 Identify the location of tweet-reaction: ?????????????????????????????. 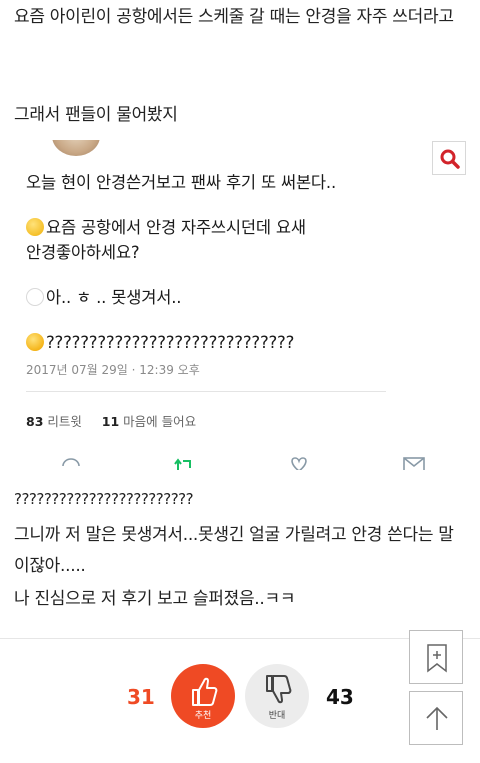
(170, 342).